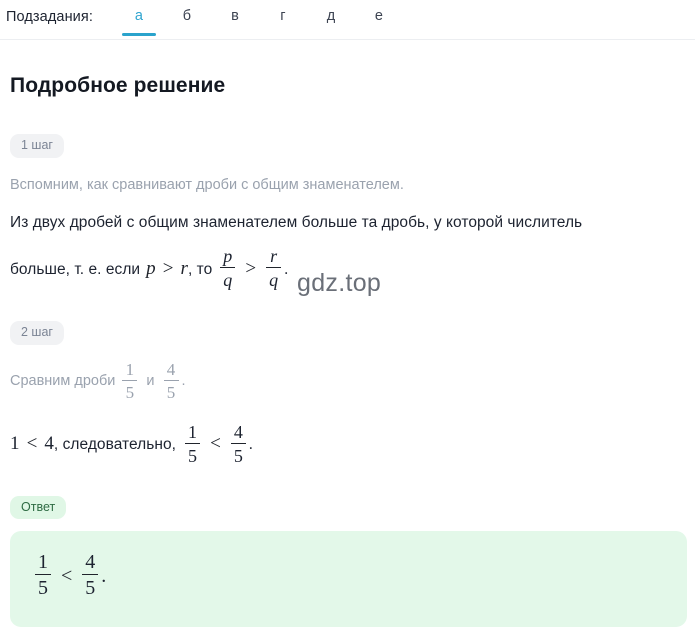  Describe the element at coordinates (274, 268) in the screenshot. I see `fraction-r-over-q: r q` at that location.